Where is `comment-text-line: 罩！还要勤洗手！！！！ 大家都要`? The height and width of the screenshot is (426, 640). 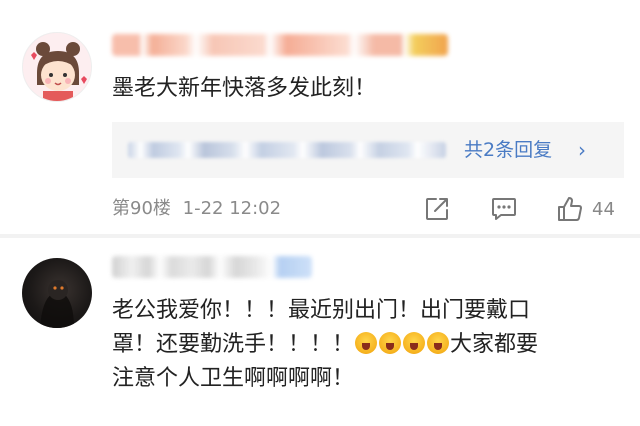
comment-text-line: 罩！还要勤洗手！！！！ 大家都要 is located at coordinates (367, 345).